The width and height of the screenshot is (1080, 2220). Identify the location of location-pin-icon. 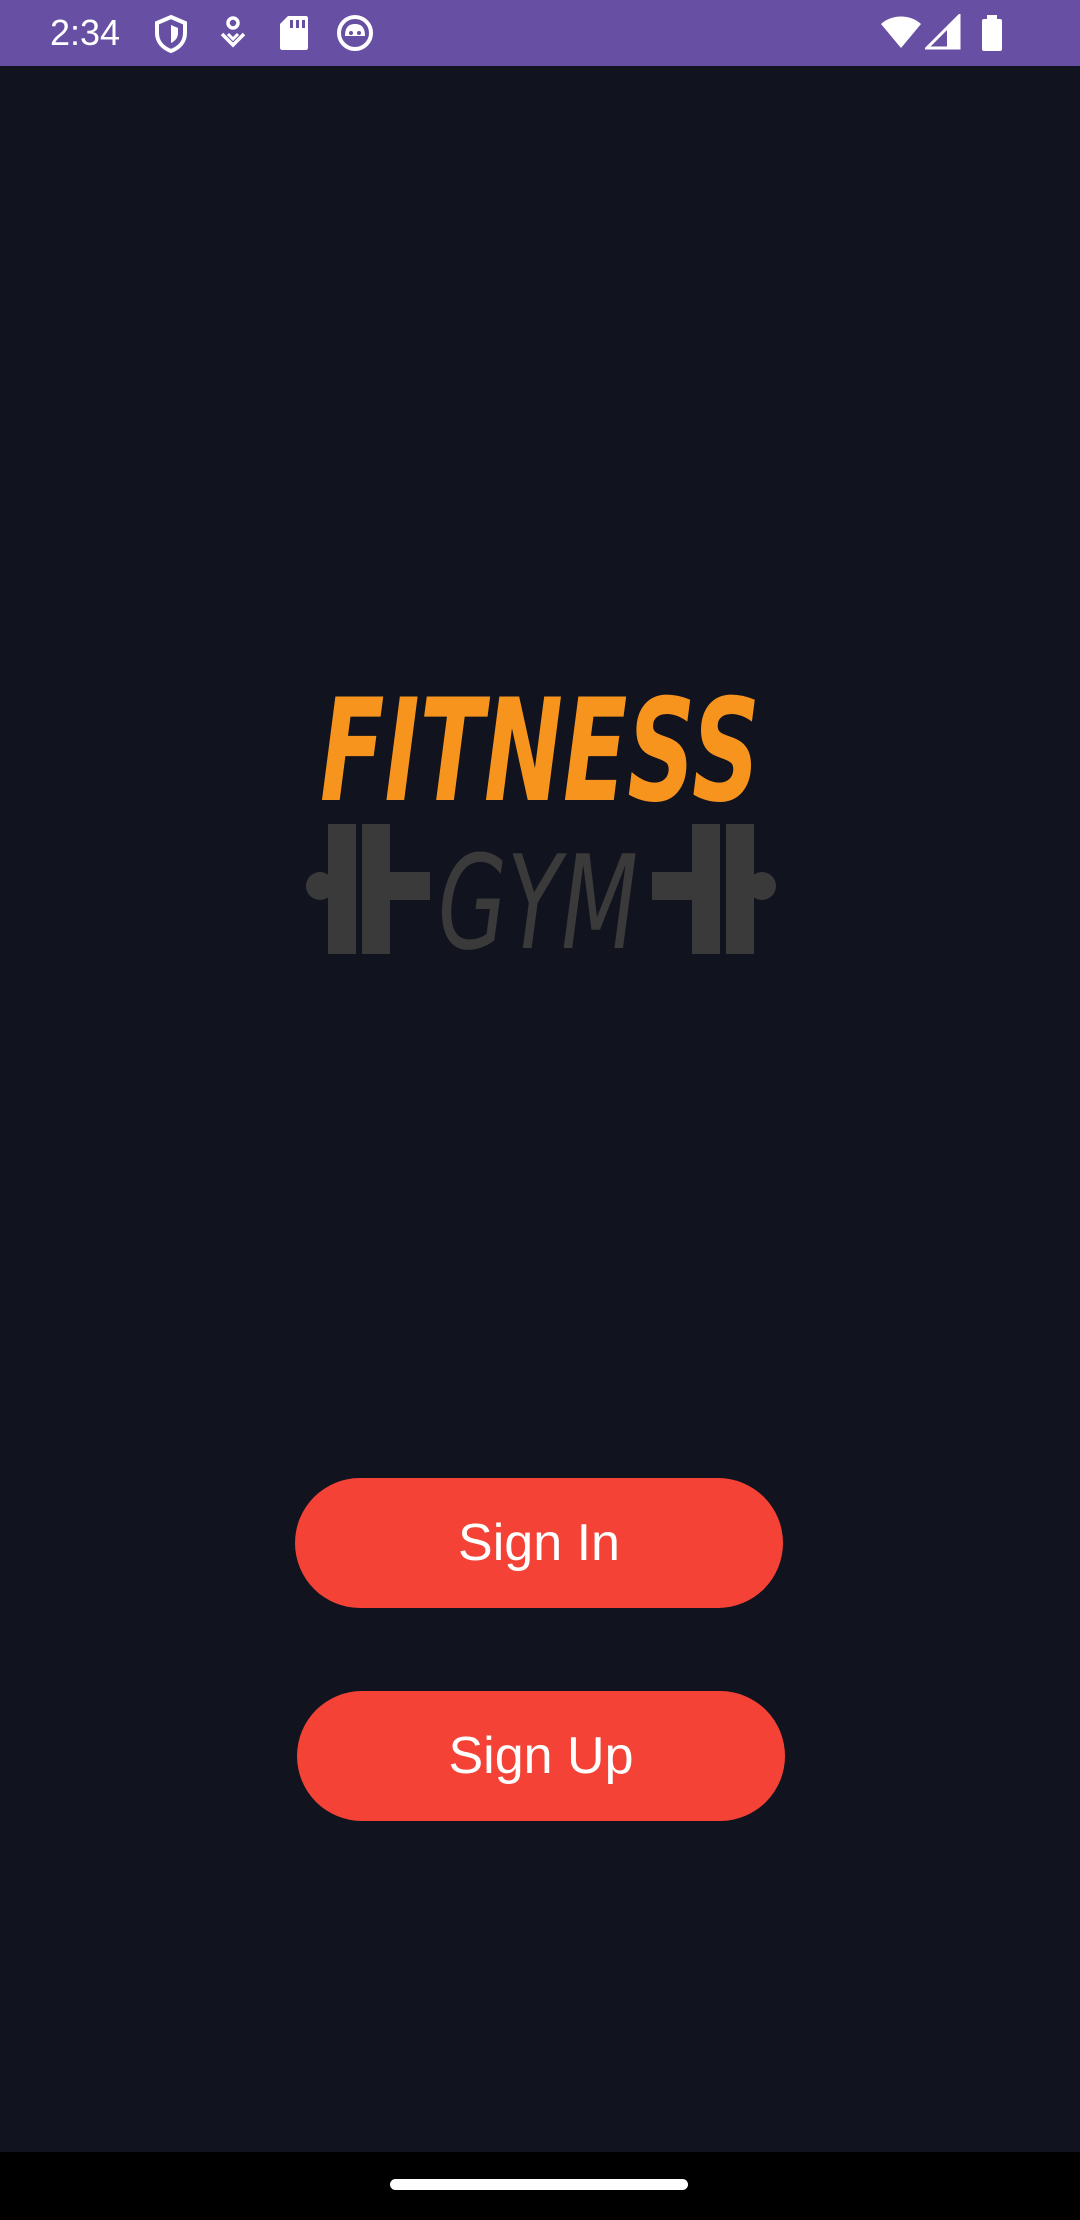
(233, 32).